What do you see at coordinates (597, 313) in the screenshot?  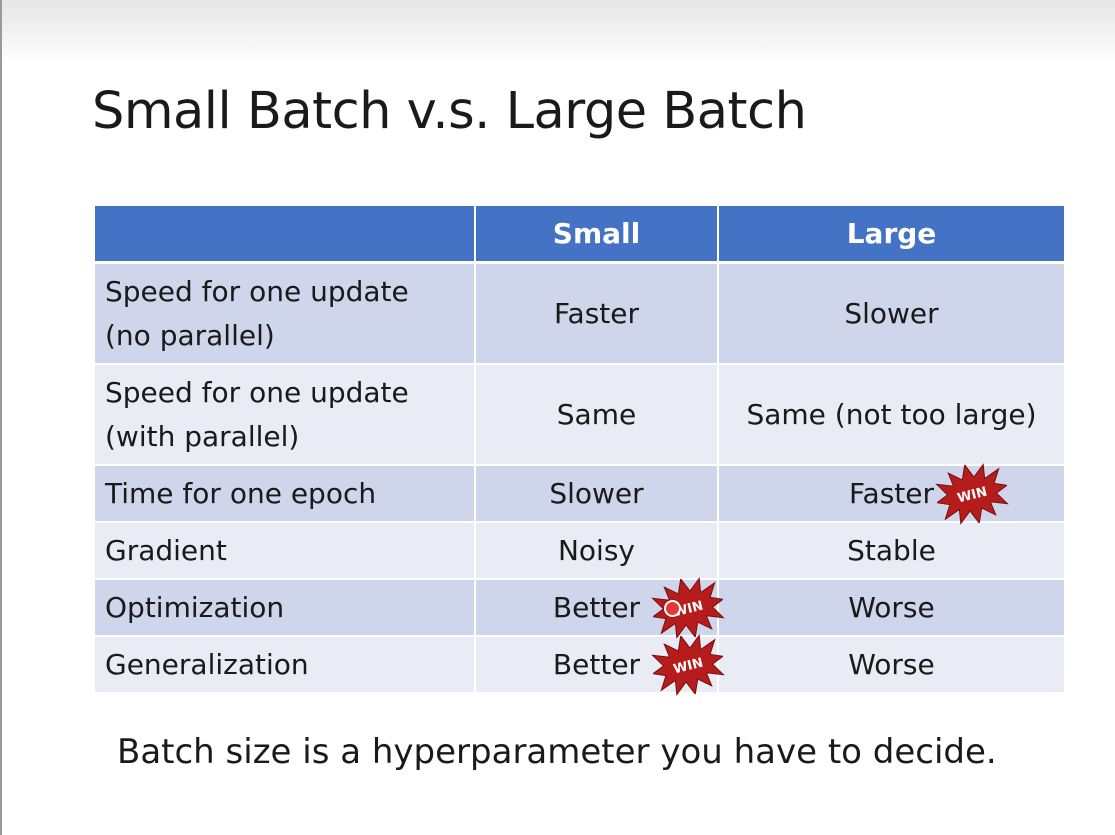 I see `cell-small: Faster` at bounding box center [597, 313].